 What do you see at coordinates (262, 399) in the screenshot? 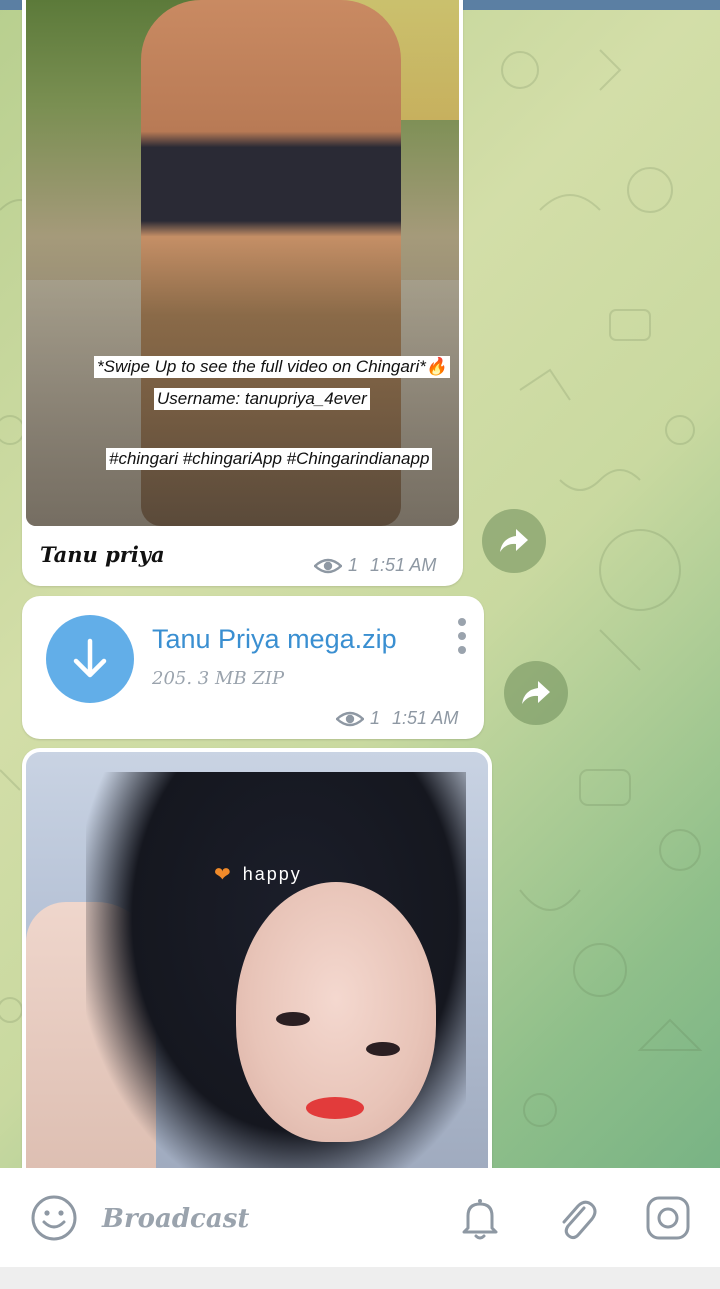
I see `photo-caption-line: Username: tanupriya_4ever` at bounding box center [262, 399].